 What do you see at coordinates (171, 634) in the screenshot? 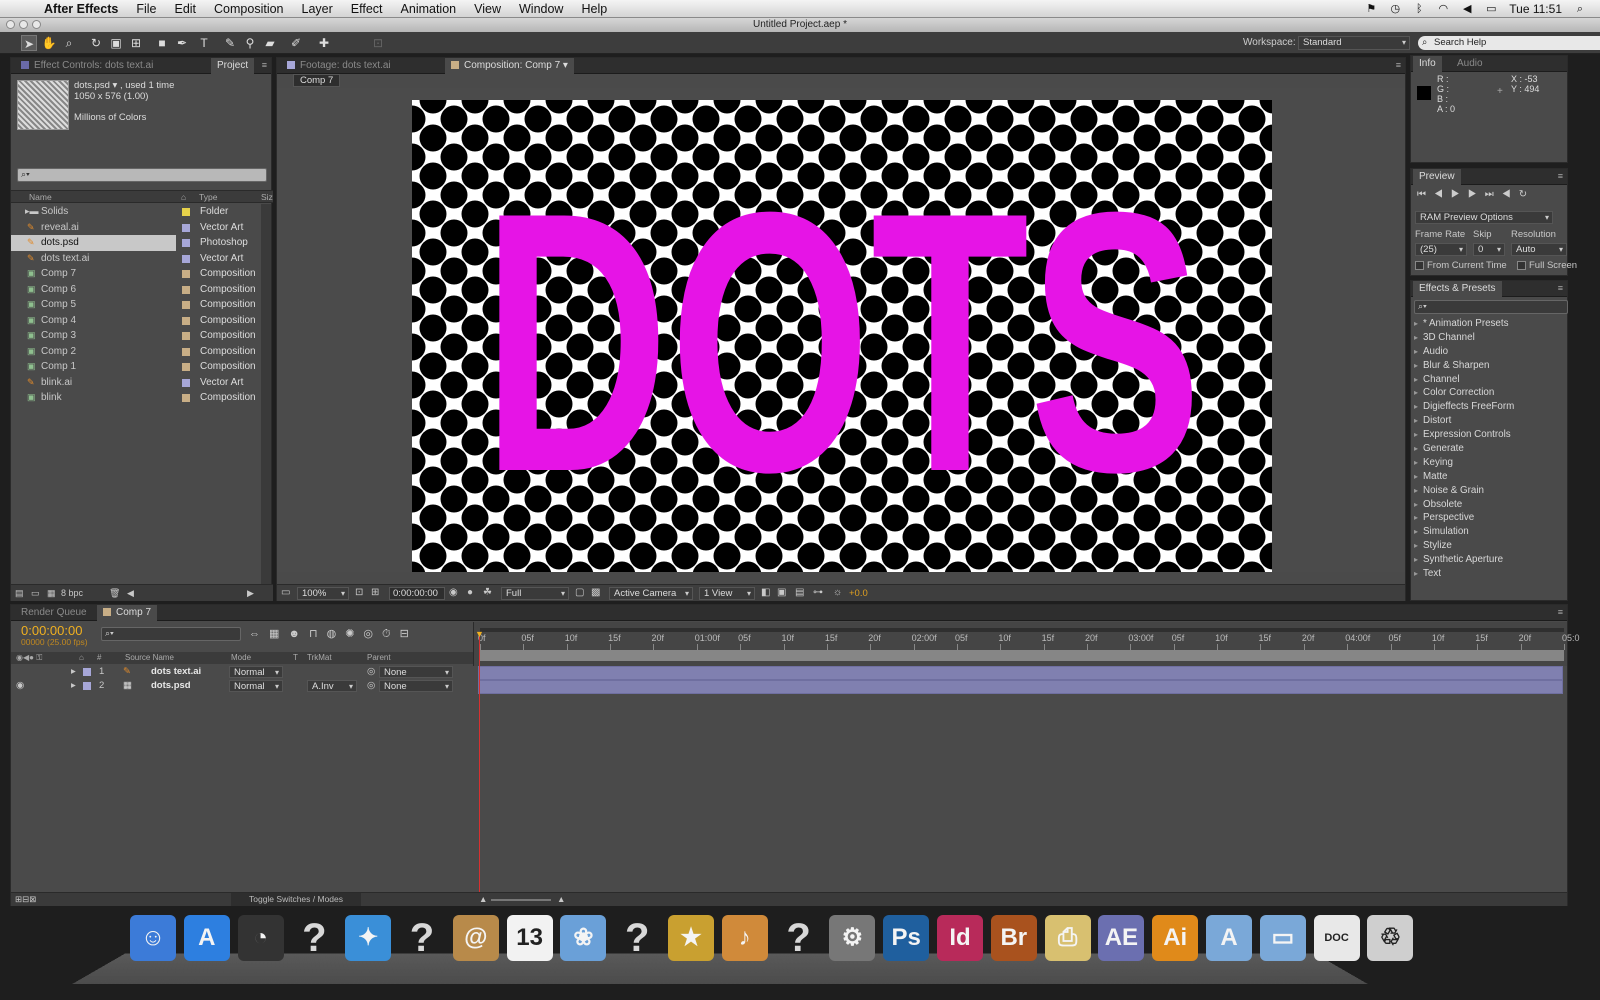
I see `timeline-search-input: ⌕▾` at bounding box center [171, 634].